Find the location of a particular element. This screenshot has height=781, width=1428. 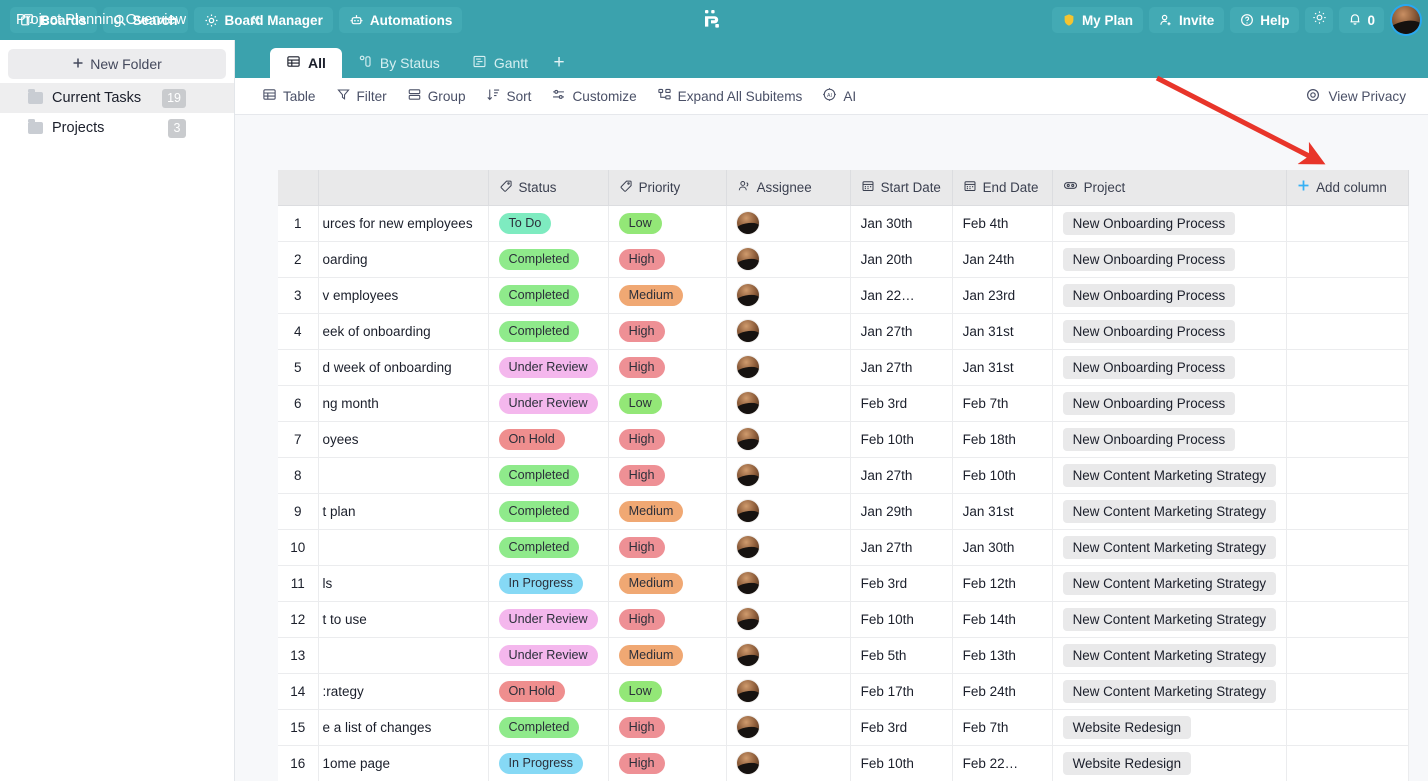

project-chip: Website Redesign is located at coordinates (1127, 727).